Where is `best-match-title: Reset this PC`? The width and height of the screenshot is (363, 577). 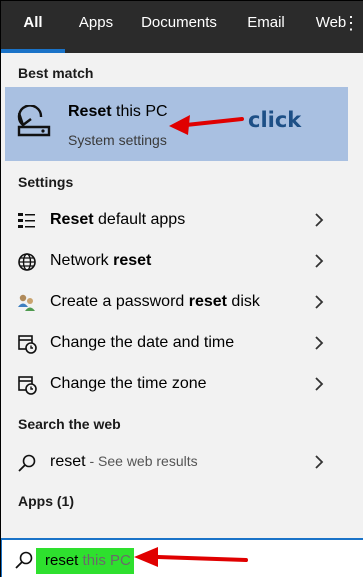 best-match-title: Reset this PC is located at coordinates (118, 111).